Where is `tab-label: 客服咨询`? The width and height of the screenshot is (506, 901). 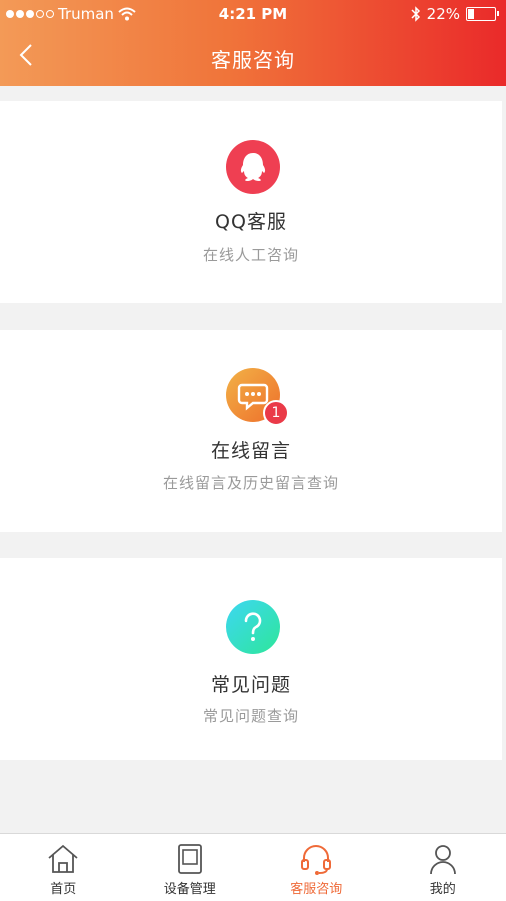 tab-label: 客服咨询 is located at coordinates (316, 887).